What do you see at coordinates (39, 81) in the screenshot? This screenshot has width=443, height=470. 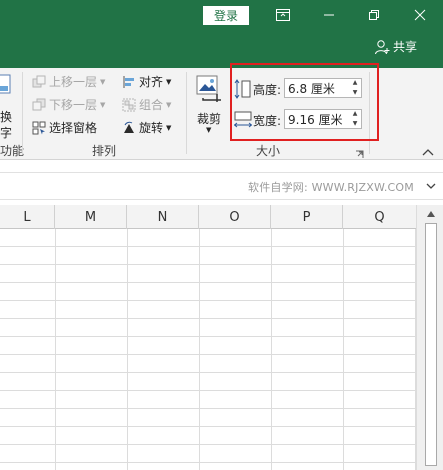 I see `bring-forward-icon` at bounding box center [39, 81].